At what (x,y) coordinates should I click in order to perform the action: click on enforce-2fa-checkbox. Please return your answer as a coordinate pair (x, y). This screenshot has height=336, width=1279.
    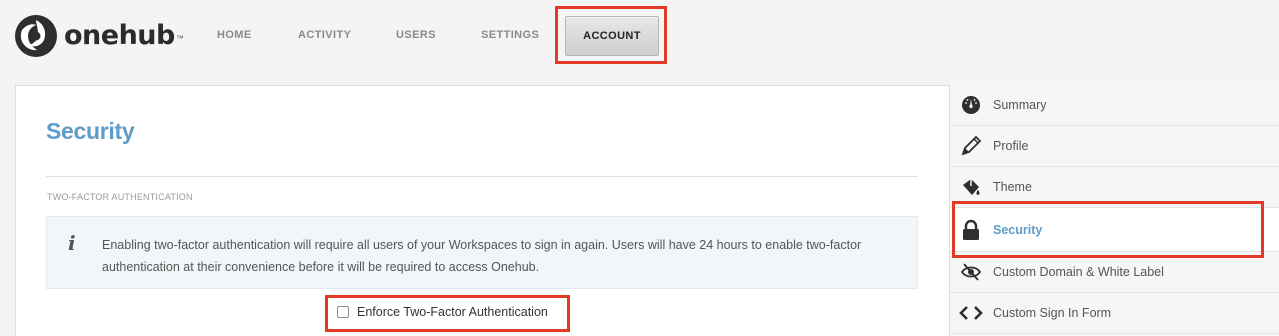
    Looking at the image, I should click on (343, 312).